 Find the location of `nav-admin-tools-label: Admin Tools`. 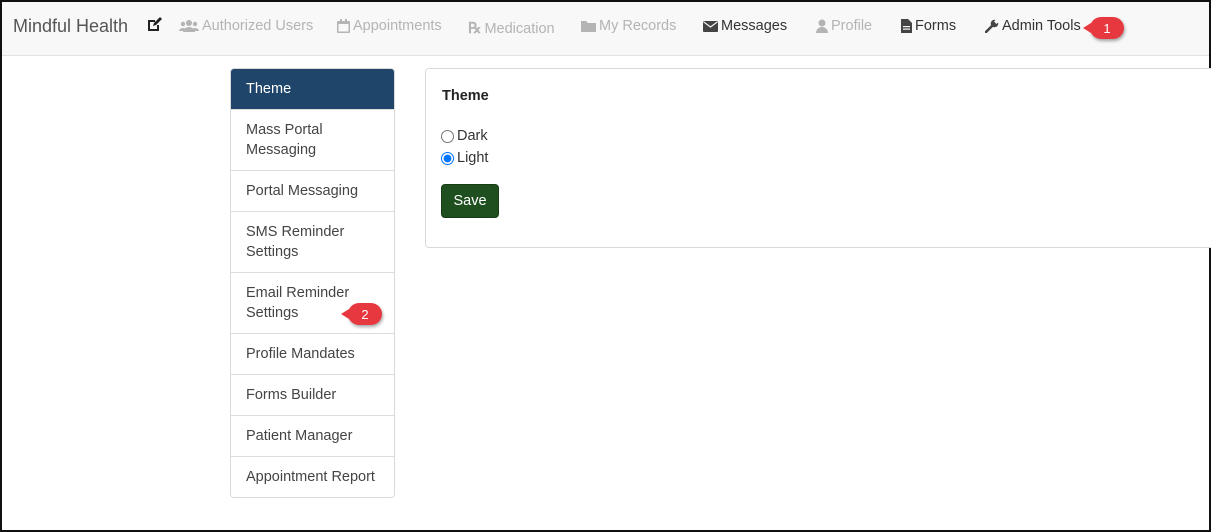

nav-admin-tools-label: Admin Tools is located at coordinates (1041, 26).